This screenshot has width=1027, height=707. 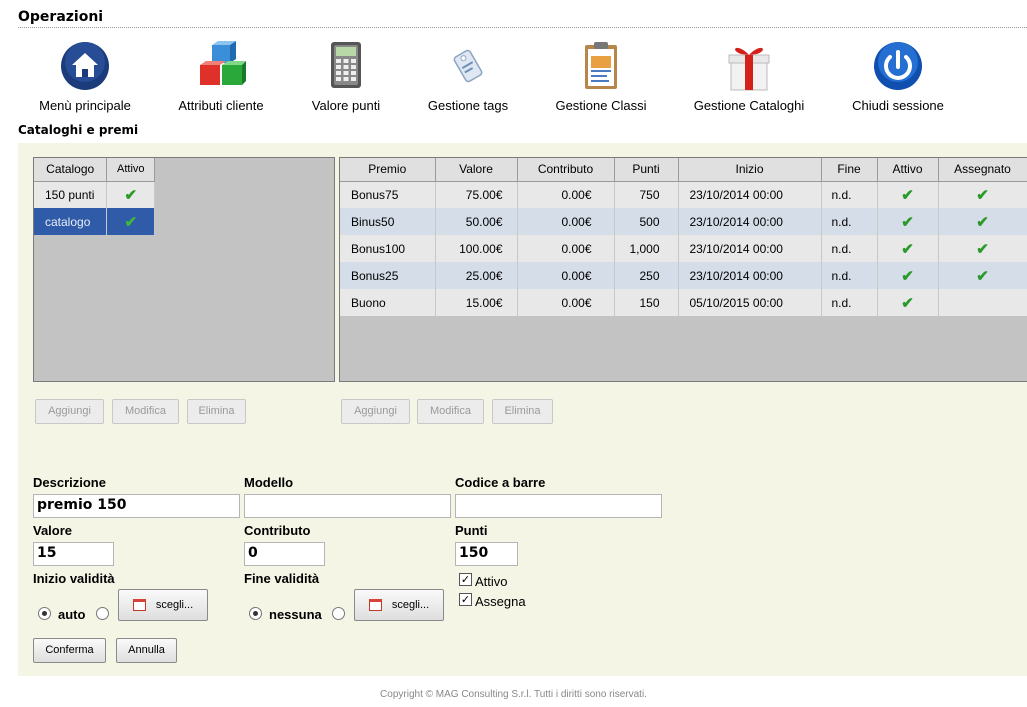 I want to click on nav-classes: Gestione Classi, so click(x=601, y=76).